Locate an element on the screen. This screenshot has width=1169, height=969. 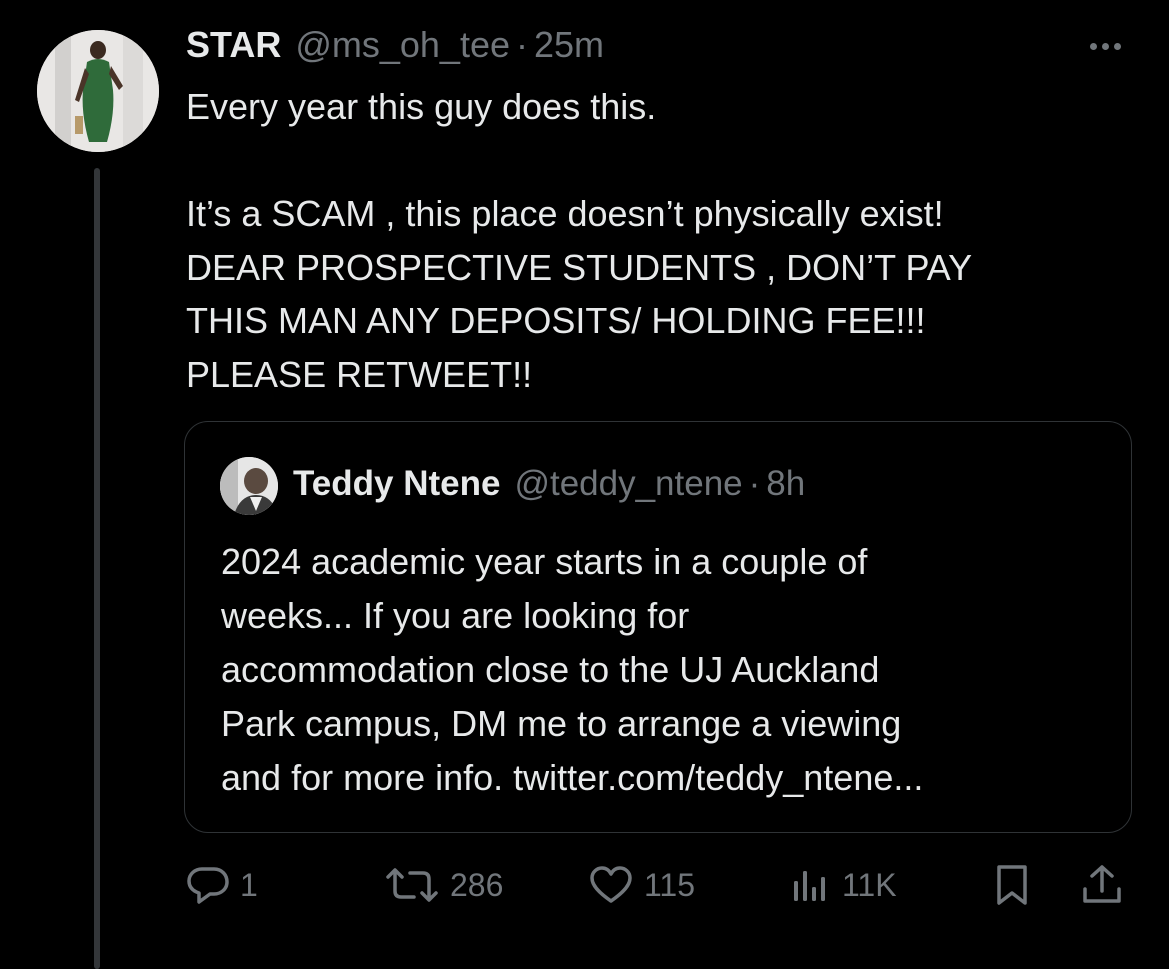
reply-icon is located at coordinates (208, 885).